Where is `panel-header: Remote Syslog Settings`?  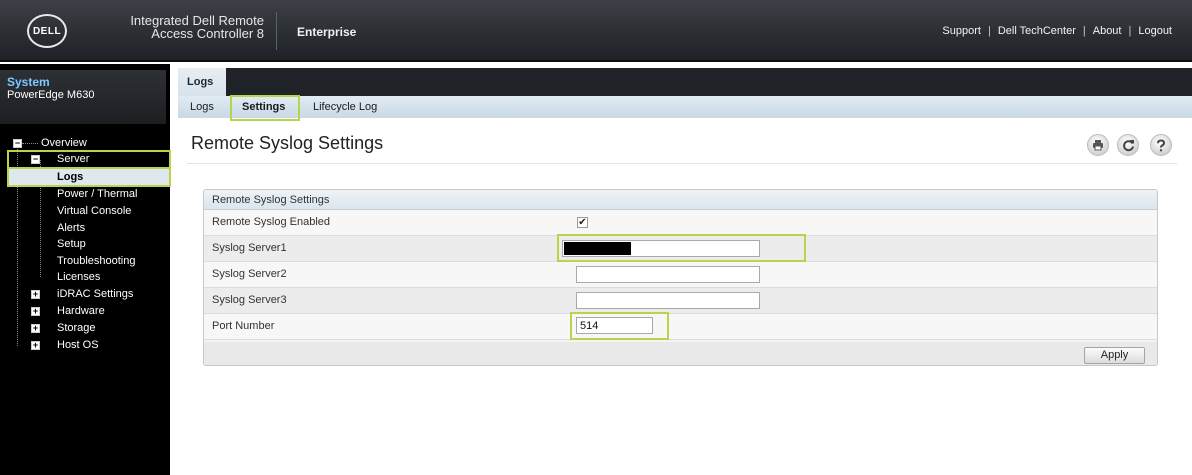
panel-header: Remote Syslog Settings is located at coordinates (680, 200).